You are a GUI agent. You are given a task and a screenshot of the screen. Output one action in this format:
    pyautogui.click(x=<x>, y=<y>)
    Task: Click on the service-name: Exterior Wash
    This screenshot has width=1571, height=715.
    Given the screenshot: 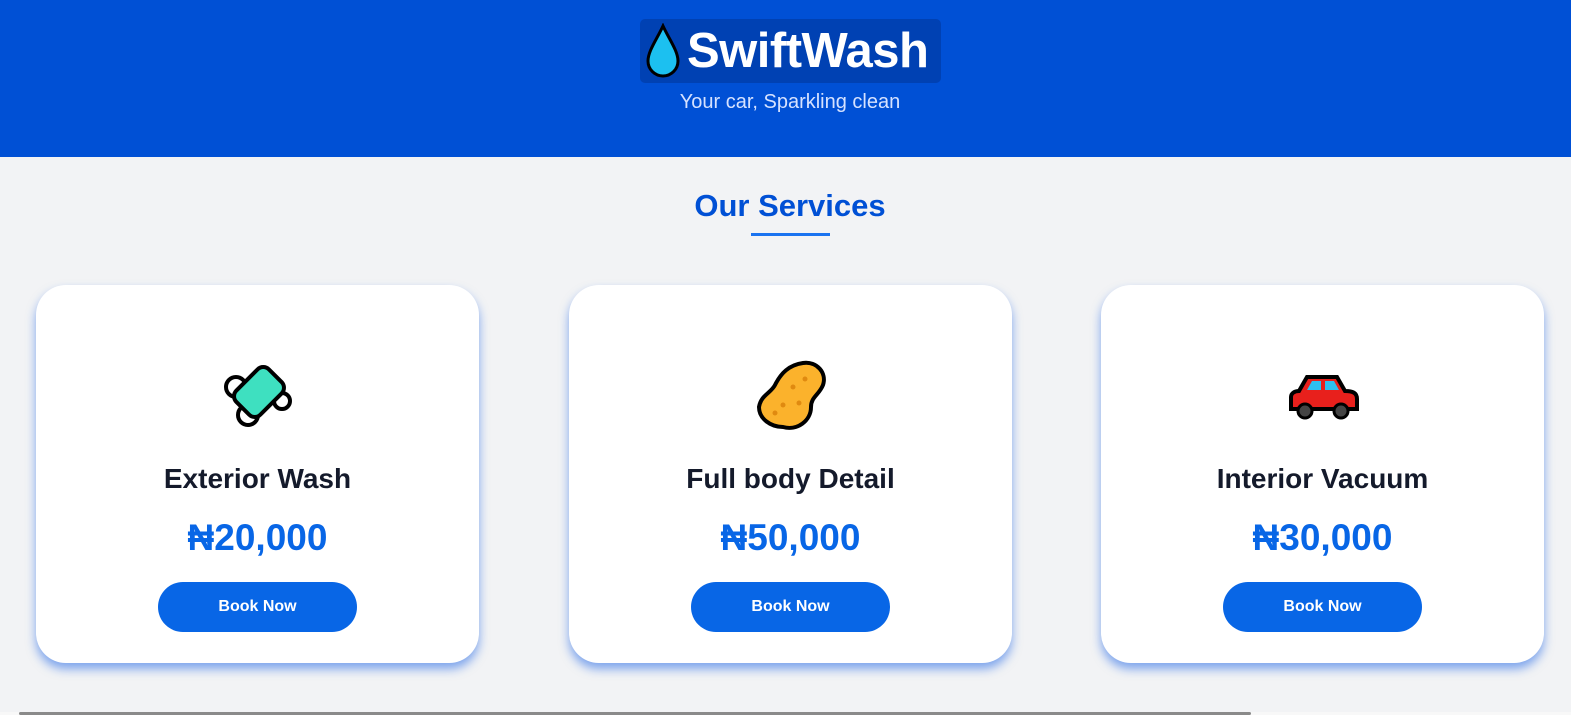 What is the action you would take?
    pyautogui.click(x=257, y=478)
    